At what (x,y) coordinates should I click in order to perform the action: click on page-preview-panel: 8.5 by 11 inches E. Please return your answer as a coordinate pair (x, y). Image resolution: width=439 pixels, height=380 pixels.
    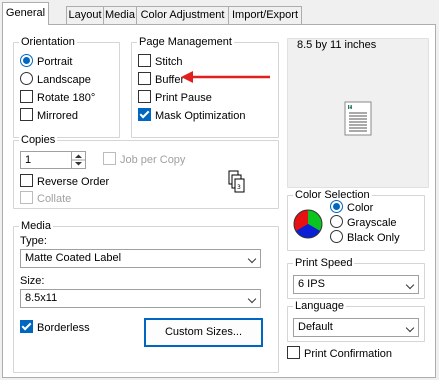
    Looking at the image, I should click on (358, 113).